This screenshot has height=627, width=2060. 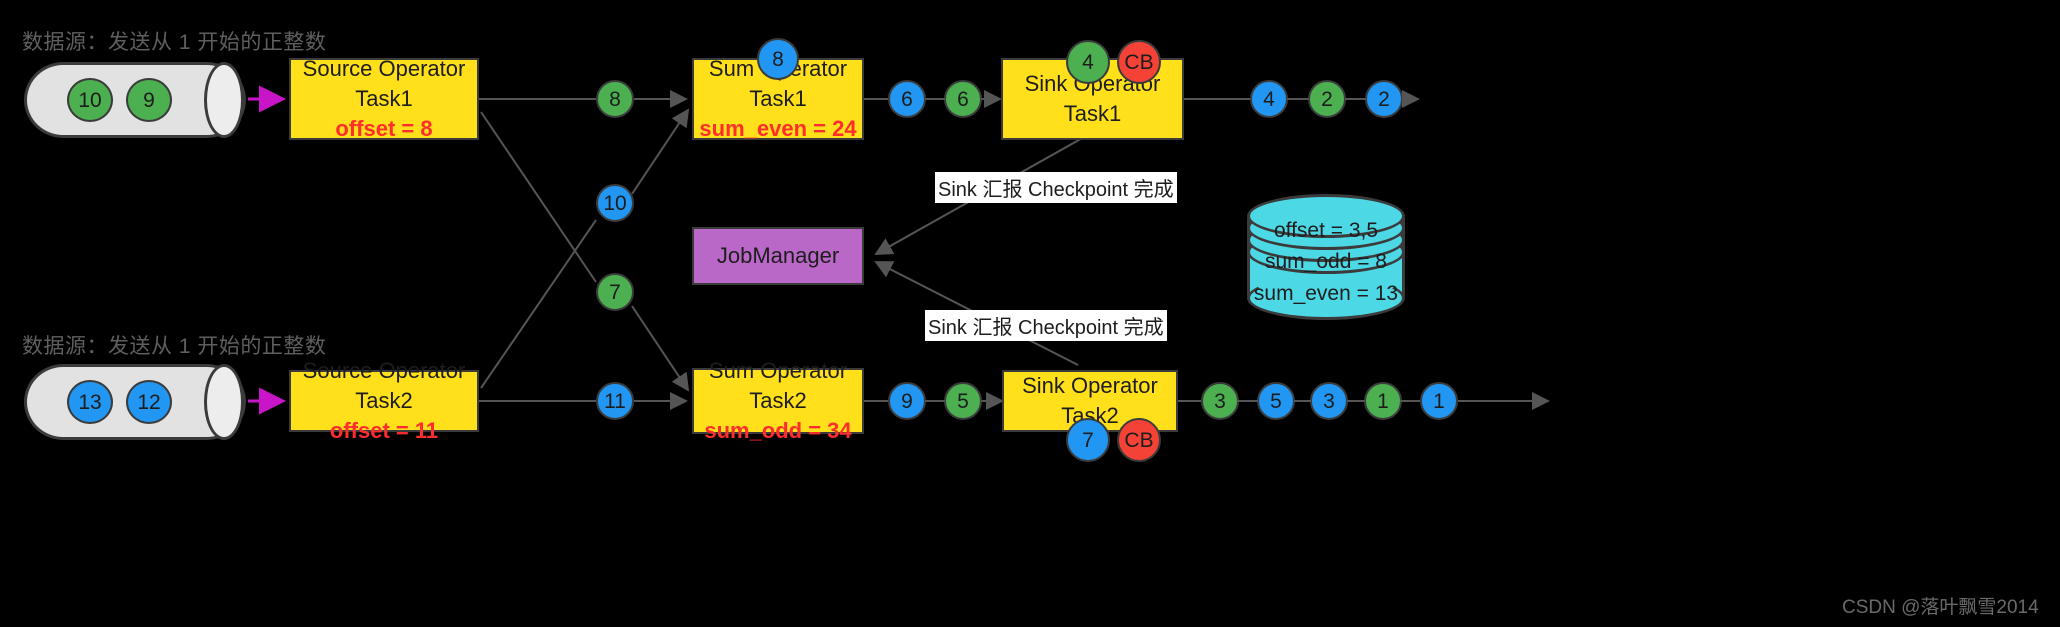 What do you see at coordinates (615, 292) in the screenshot?
I see `cross-stream-token: 7` at bounding box center [615, 292].